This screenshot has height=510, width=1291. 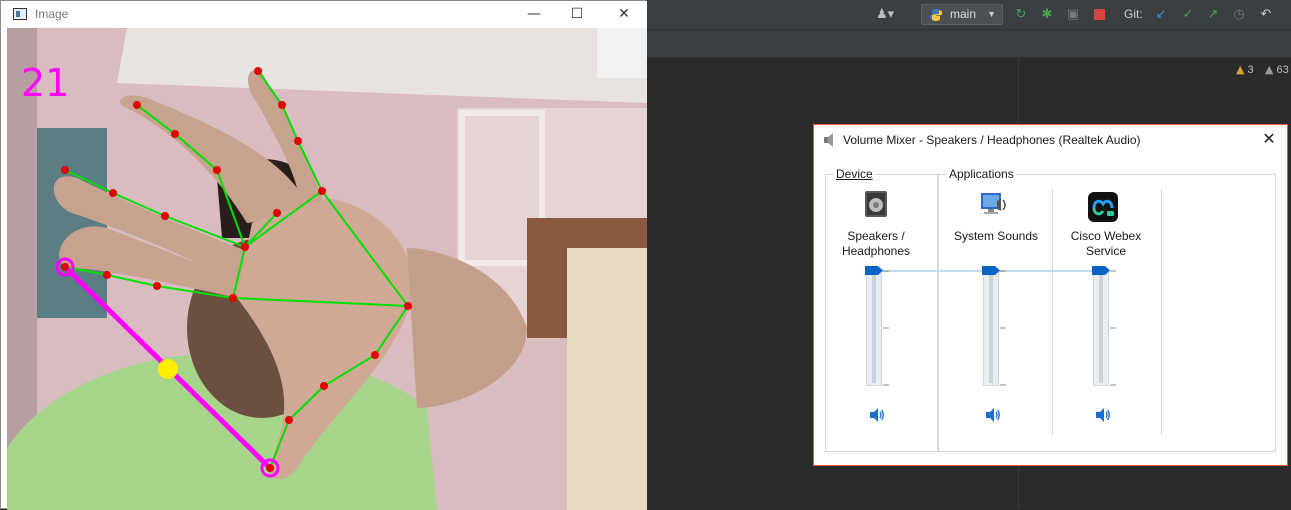 What do you see at coordinates (1213, 15) in the screenshot?
I see `git-push-icon: ↗` at bounding box center [1213, 15].